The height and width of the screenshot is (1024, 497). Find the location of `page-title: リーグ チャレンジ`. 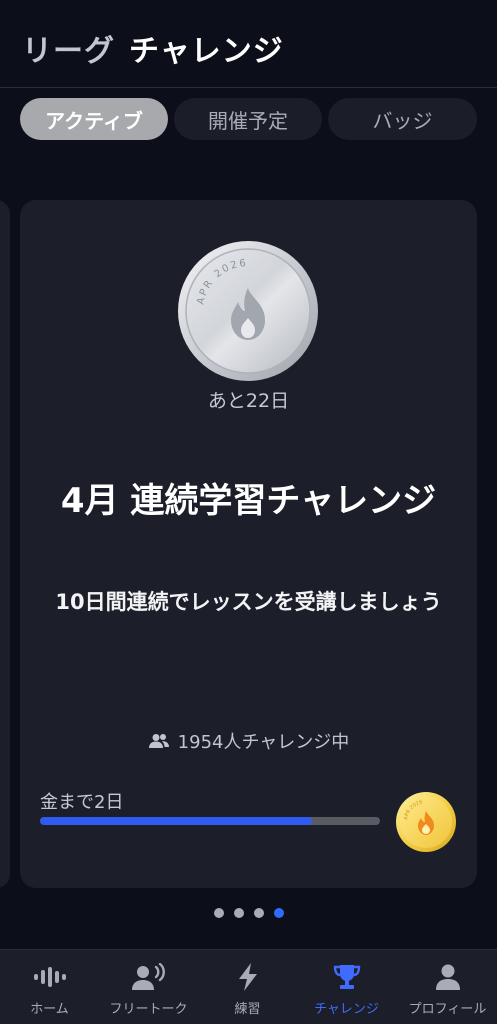

page-title: リーグ チャレンジ is located at coordinates (153, 48).